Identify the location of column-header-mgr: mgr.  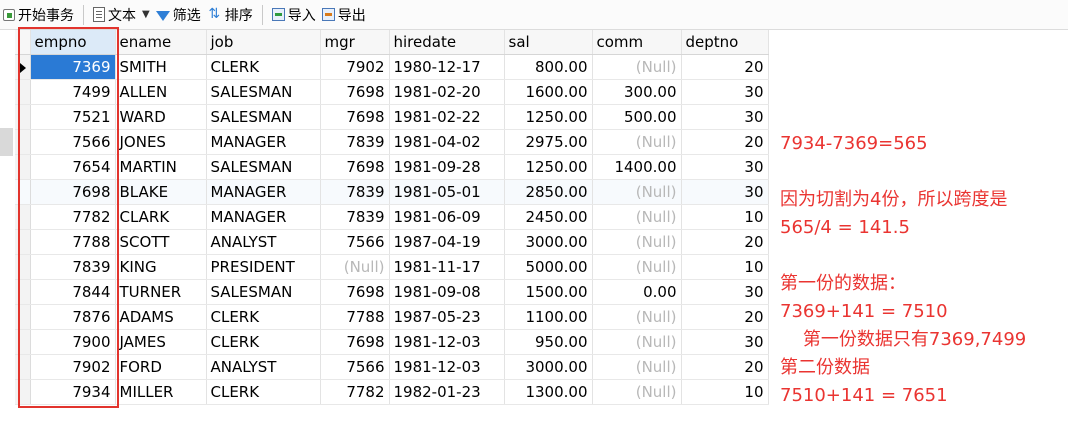
(355, 42).